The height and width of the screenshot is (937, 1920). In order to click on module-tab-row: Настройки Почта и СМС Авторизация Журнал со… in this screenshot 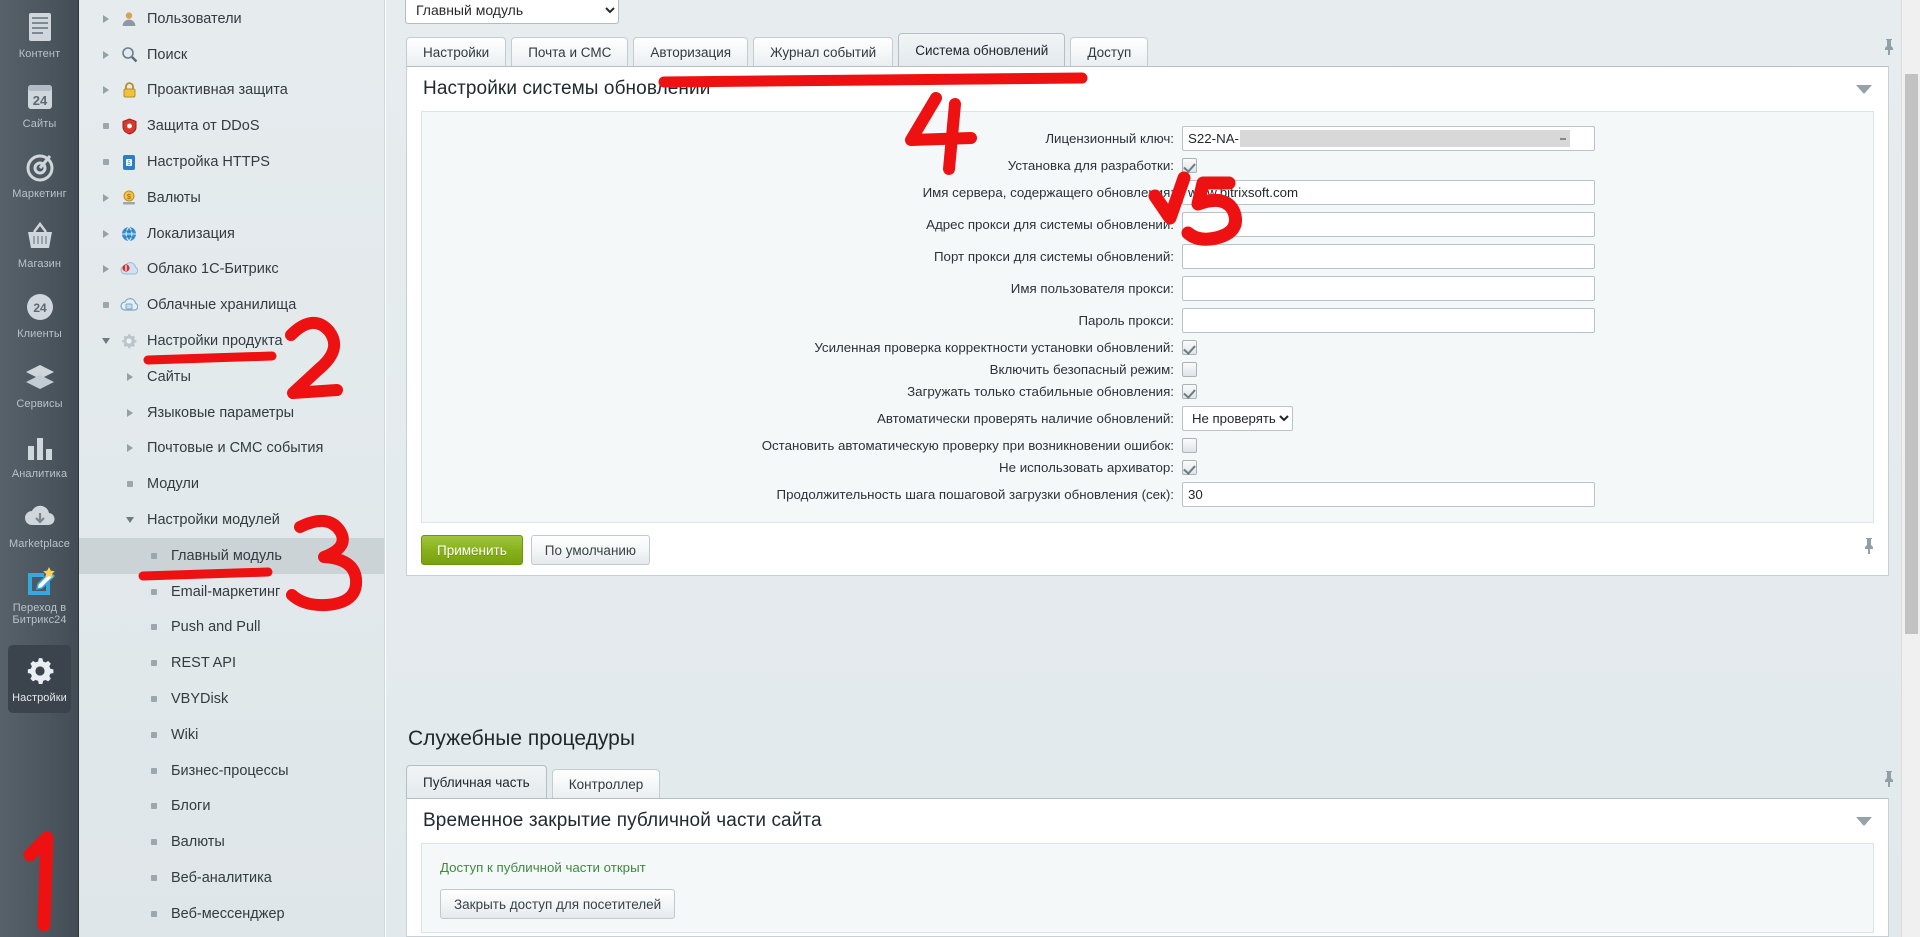, I will do `click(779, 49)`.